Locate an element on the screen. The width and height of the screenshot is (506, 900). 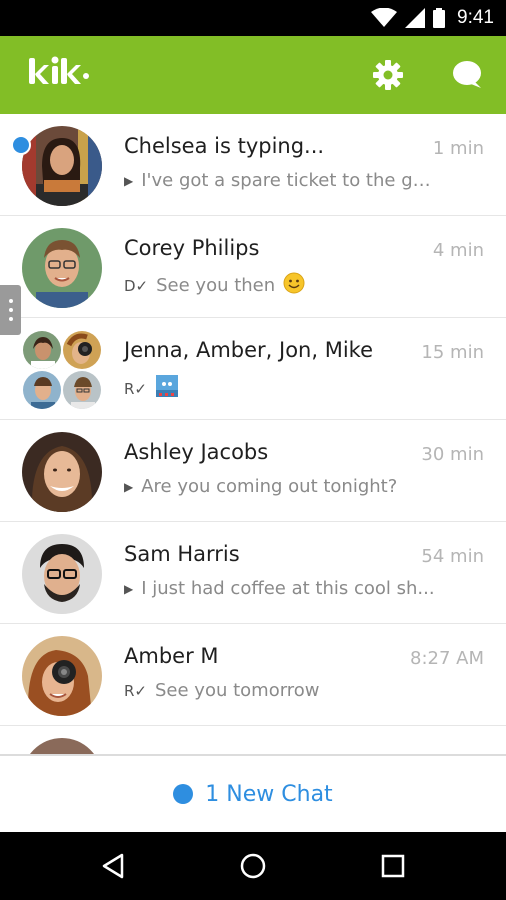
home-icon is located at coordinates (253, 866).